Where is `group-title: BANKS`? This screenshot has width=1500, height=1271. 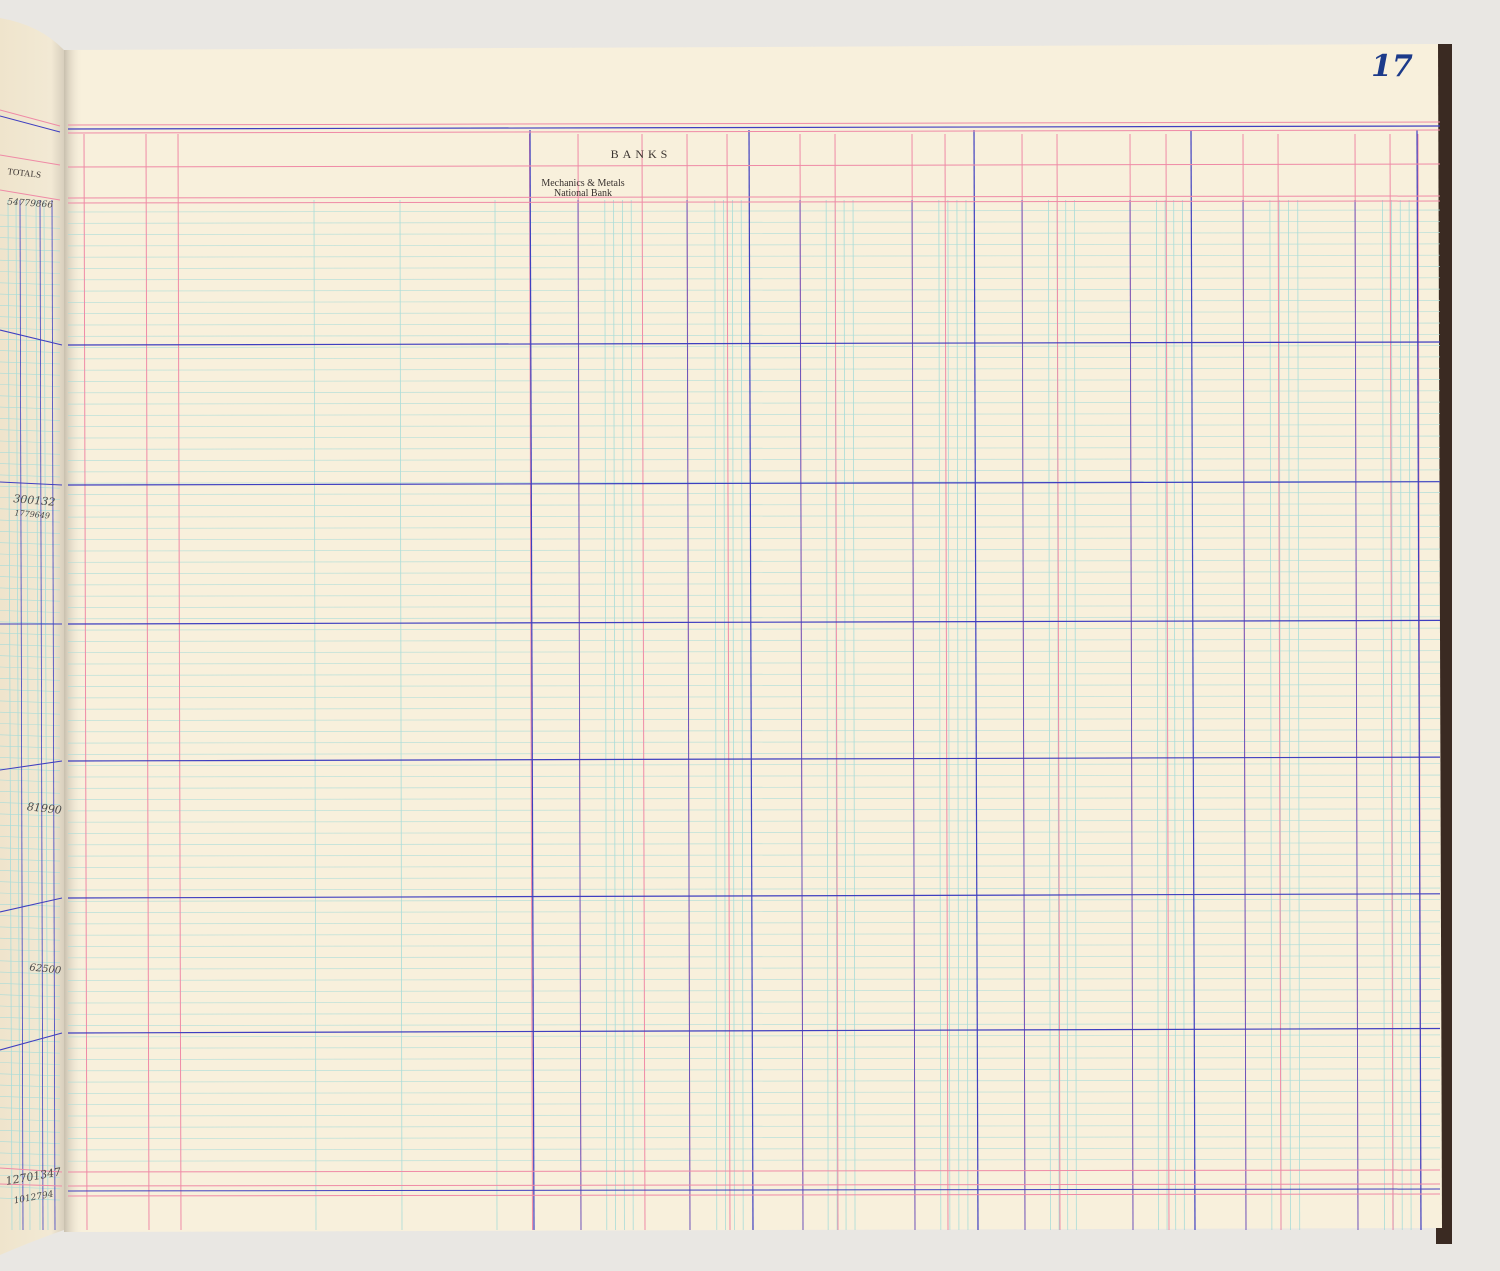
group-title: BANKS is located at coordinates (641, 154).